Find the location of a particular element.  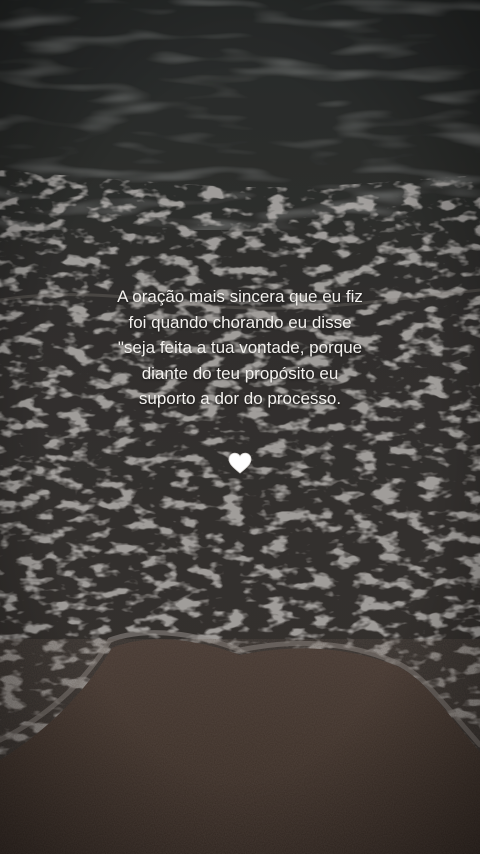

quote-line: "seja feita a tua vontade, porque is located at coordinates (240, 347).